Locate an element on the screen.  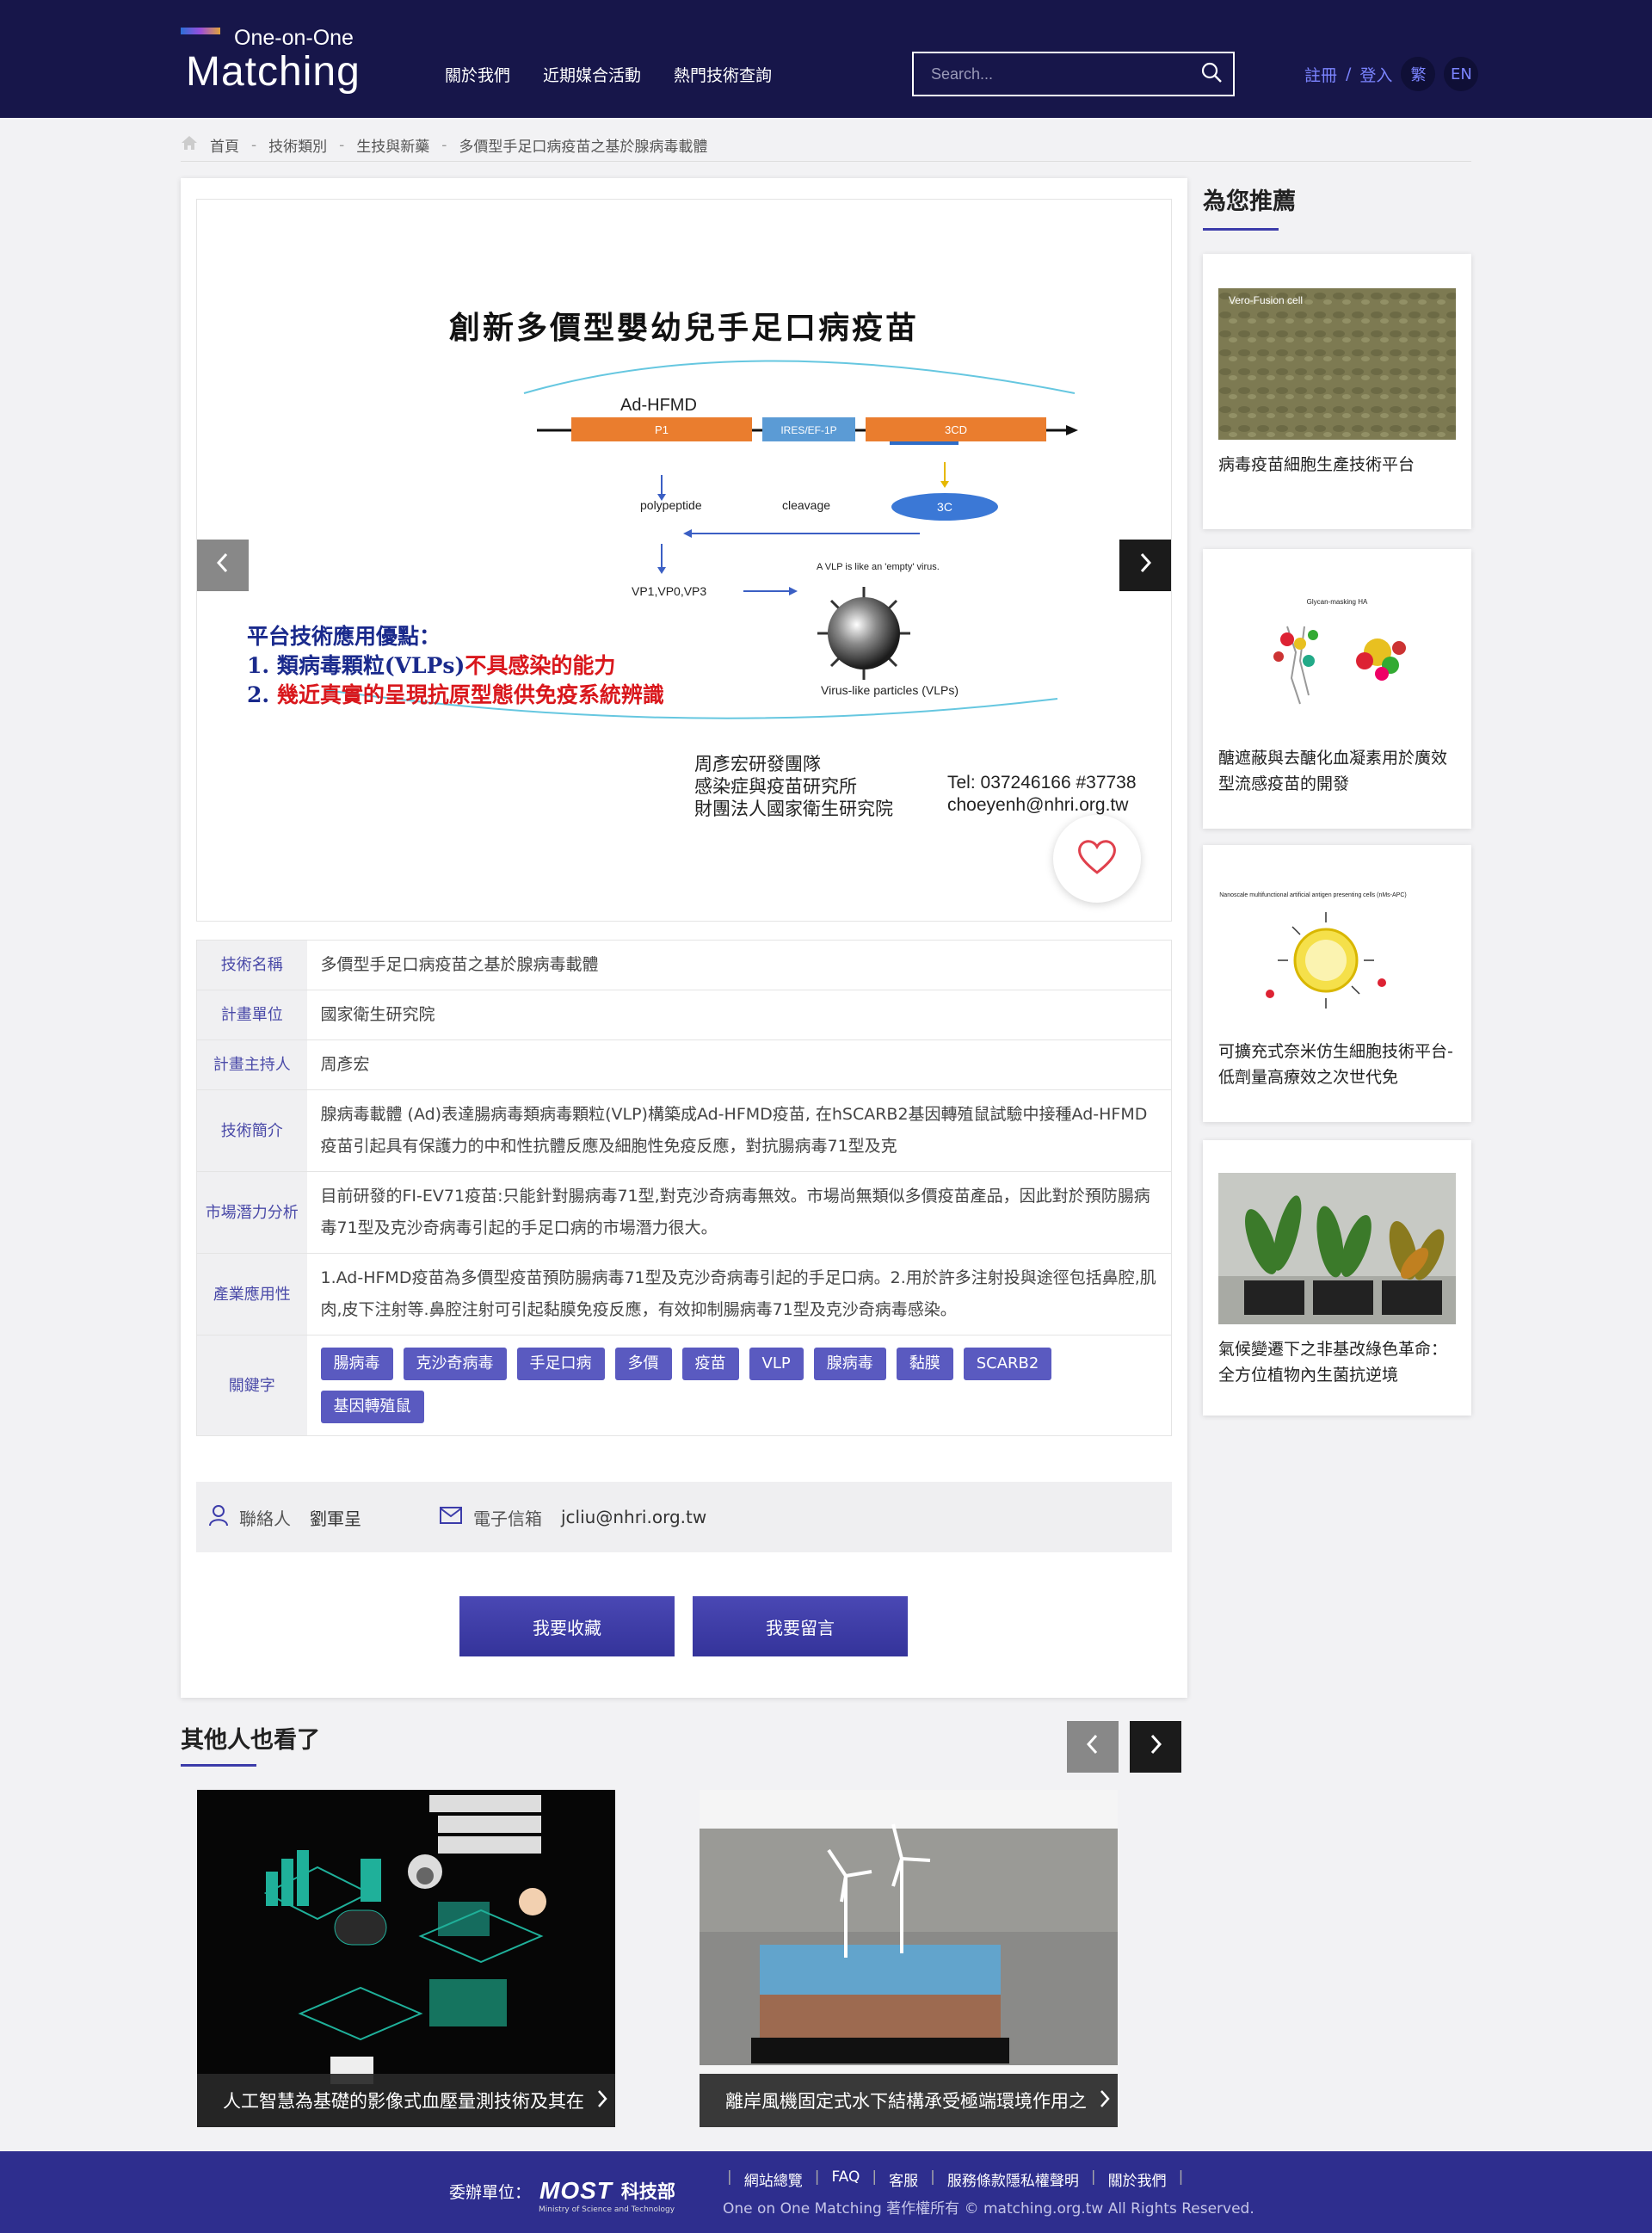
others-card: 人工智慧為基礎的影像式血壓量測技術及其在 is located at coordinates (406, 1959).